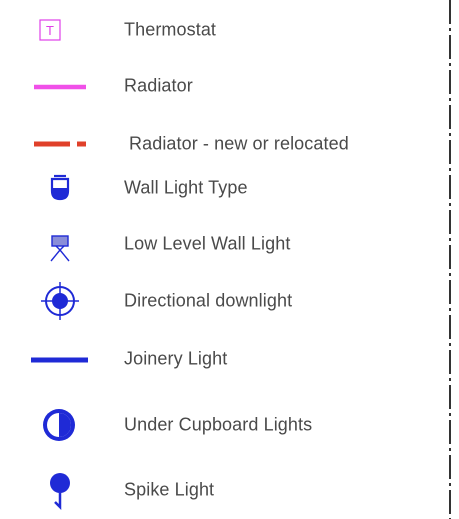 Image resolution: width=459 pixels, height=519 pixels. I want to click on legend-row-under-cupboard-lights: Under Cupboard Lights, so click(220, 425).